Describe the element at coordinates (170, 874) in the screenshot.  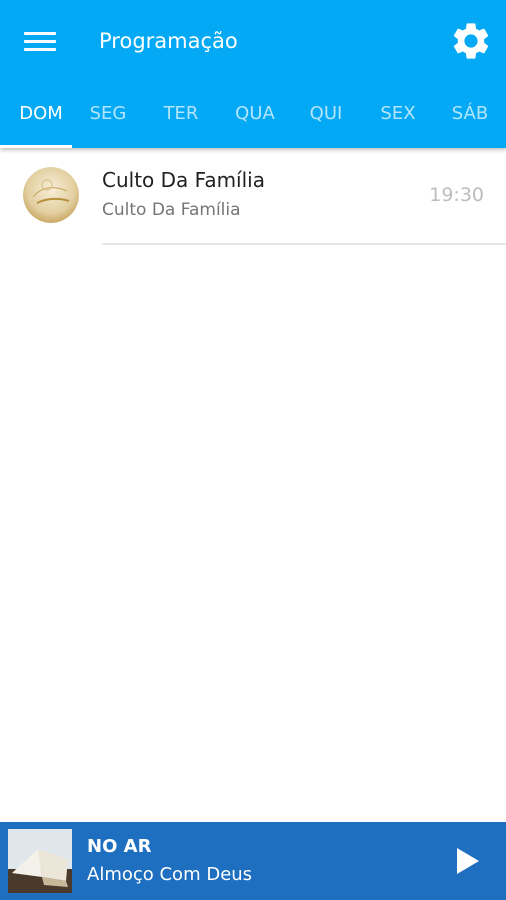
I see `now-playing-show: Almoço Com Deus` at that location.